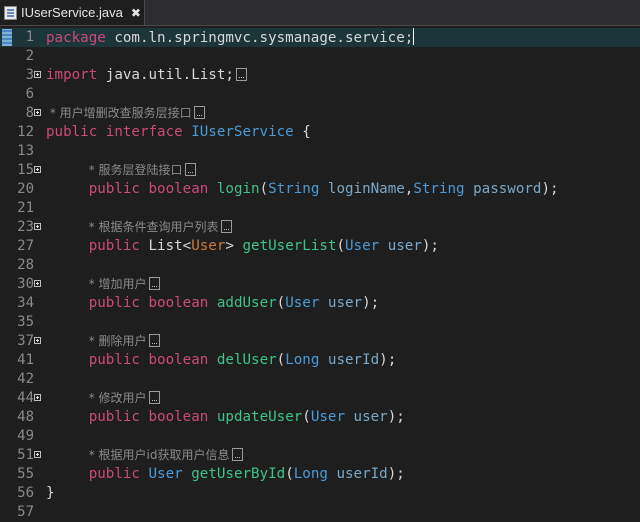 This screenshot has height=522, width=640. Describe the element at coordinates (29, 113) in the screenshot. I see `line-number: 8` at that location.